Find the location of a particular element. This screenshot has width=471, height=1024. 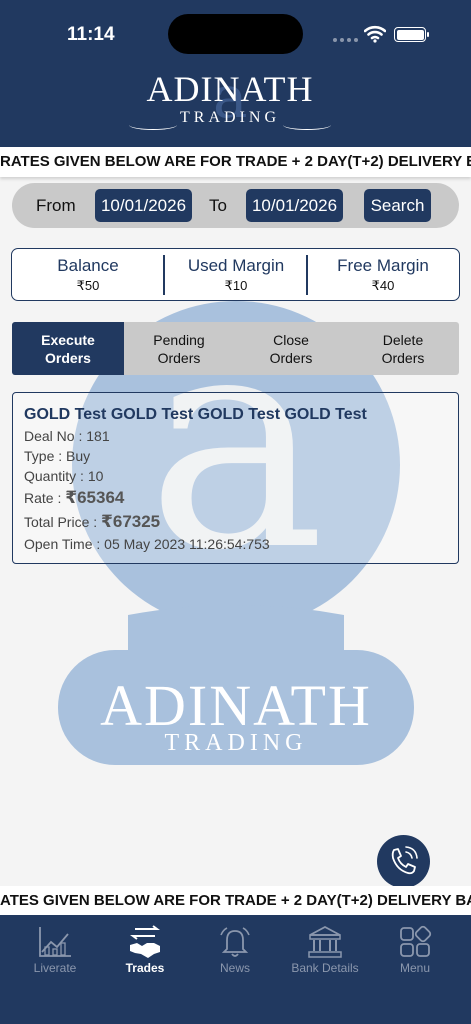

free-margin-label: Free Margin is located at coordinates (383, 265).